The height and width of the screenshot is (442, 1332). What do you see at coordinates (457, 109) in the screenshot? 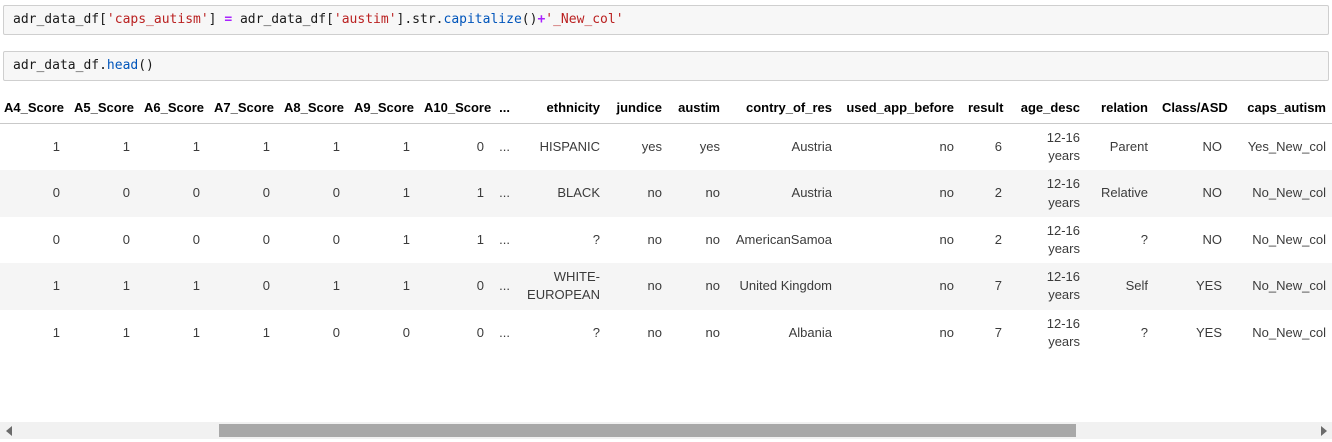
I see `column-header: A10_Score` at bounding box center [457, 109].